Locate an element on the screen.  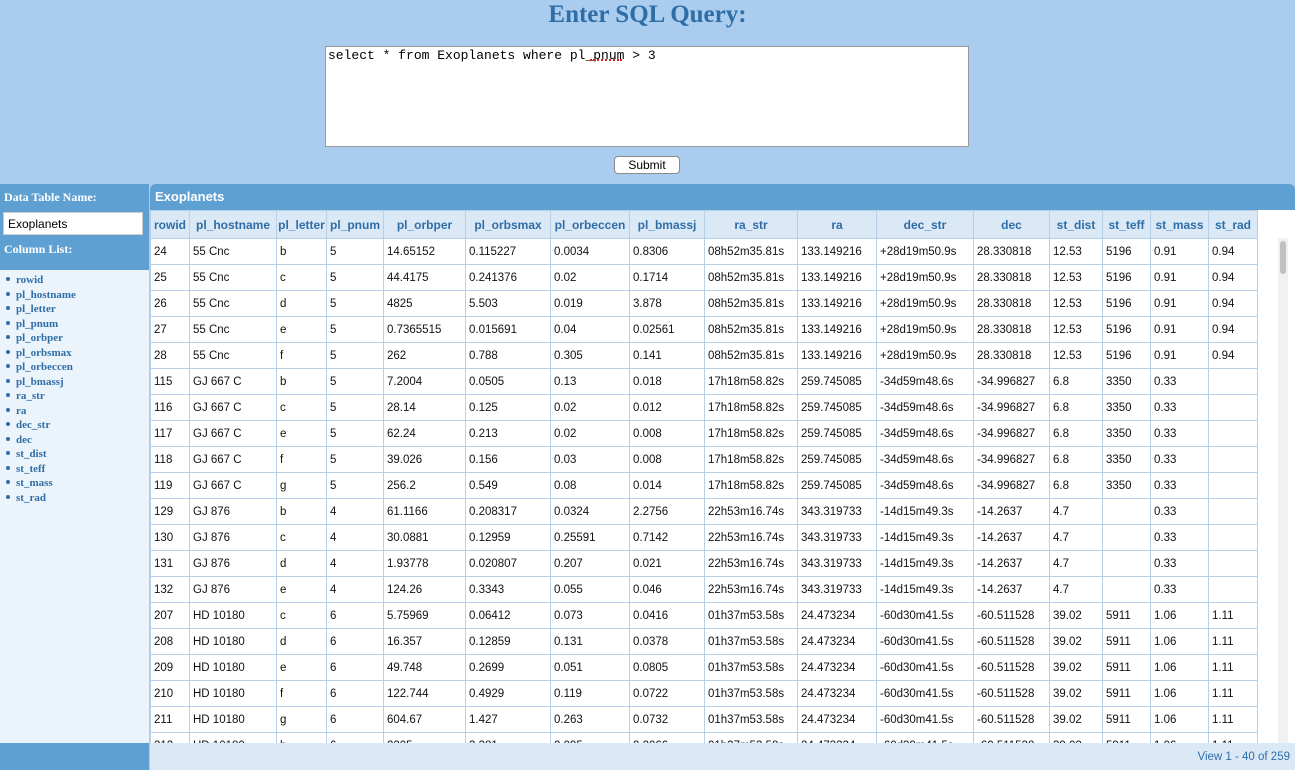
column-header: pl_orbeccen is located at coordinates (590, 224).